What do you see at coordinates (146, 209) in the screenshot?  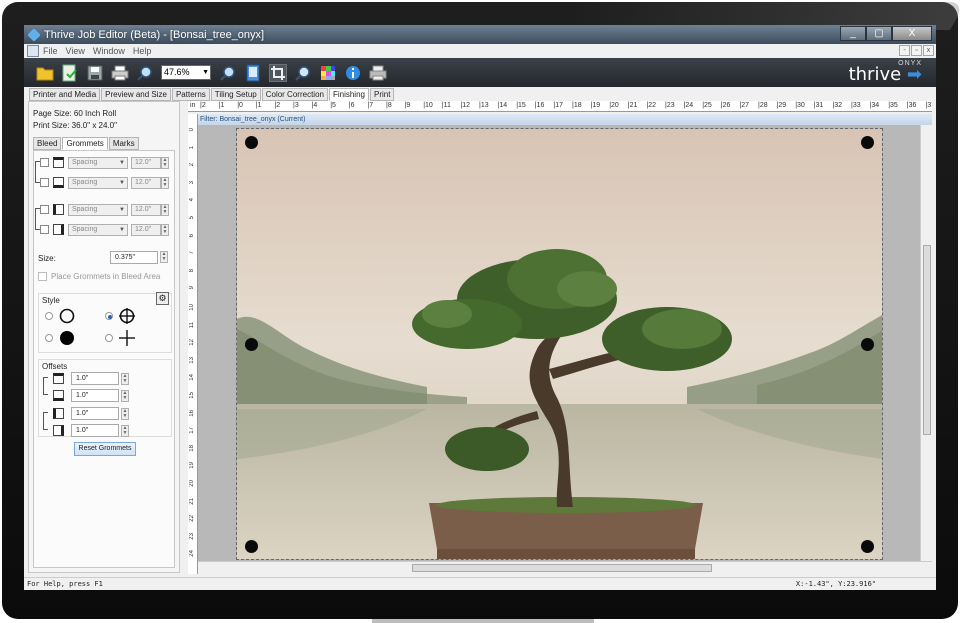 I see `left-value-field: 12.0"` at bounding box center [146, 209].